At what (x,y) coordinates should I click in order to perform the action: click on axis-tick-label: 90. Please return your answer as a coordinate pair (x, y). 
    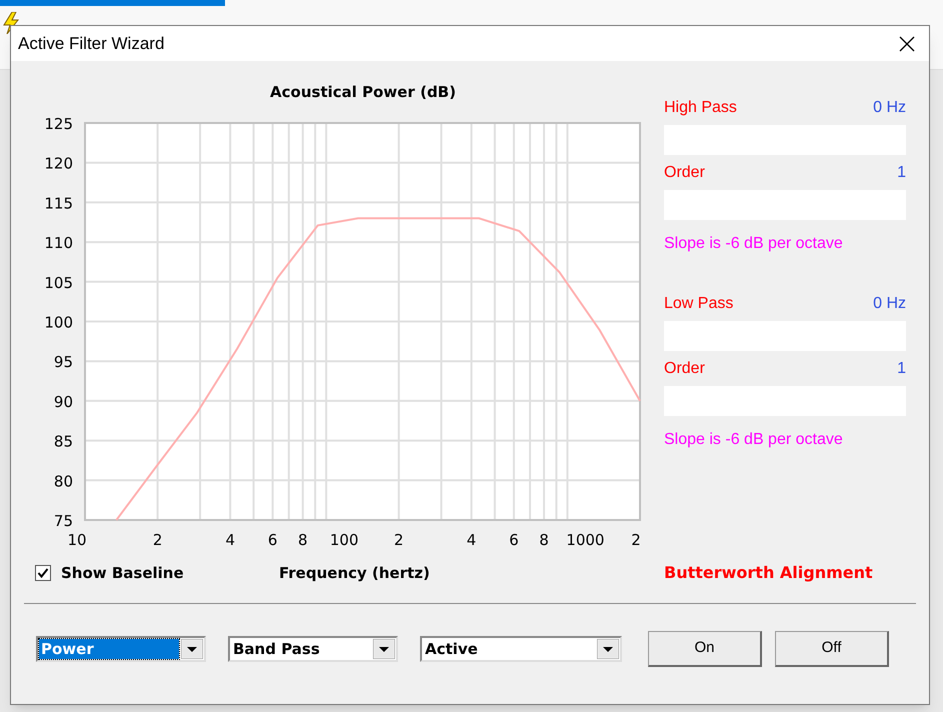
    Looking at the image, I should click on (63, 401).